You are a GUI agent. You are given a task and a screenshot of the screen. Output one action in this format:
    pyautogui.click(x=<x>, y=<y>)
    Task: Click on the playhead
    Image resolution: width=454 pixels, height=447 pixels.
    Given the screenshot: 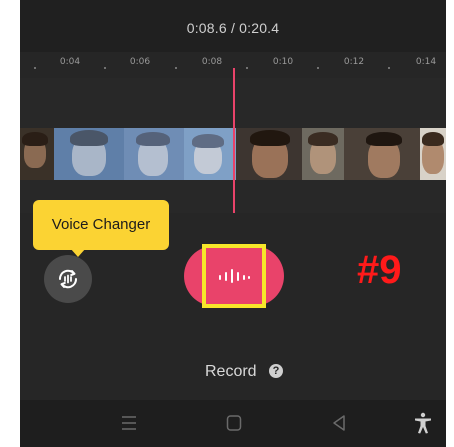 What is the action you would take?
    pyautogui.click(x=234, y=140)
    